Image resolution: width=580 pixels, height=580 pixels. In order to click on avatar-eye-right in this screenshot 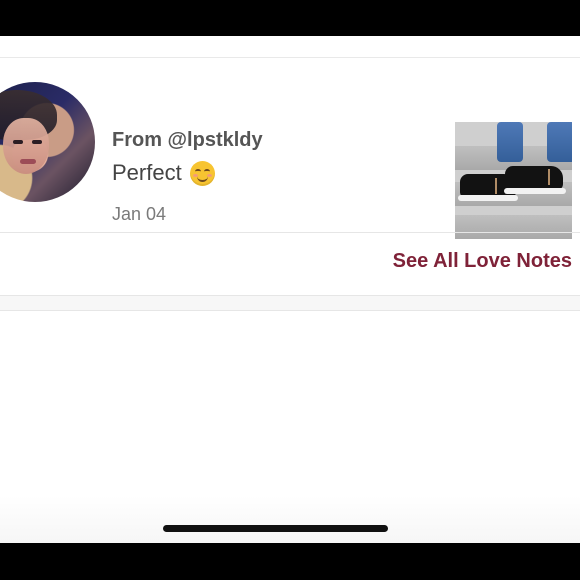, I will do `click(37, 142)`.